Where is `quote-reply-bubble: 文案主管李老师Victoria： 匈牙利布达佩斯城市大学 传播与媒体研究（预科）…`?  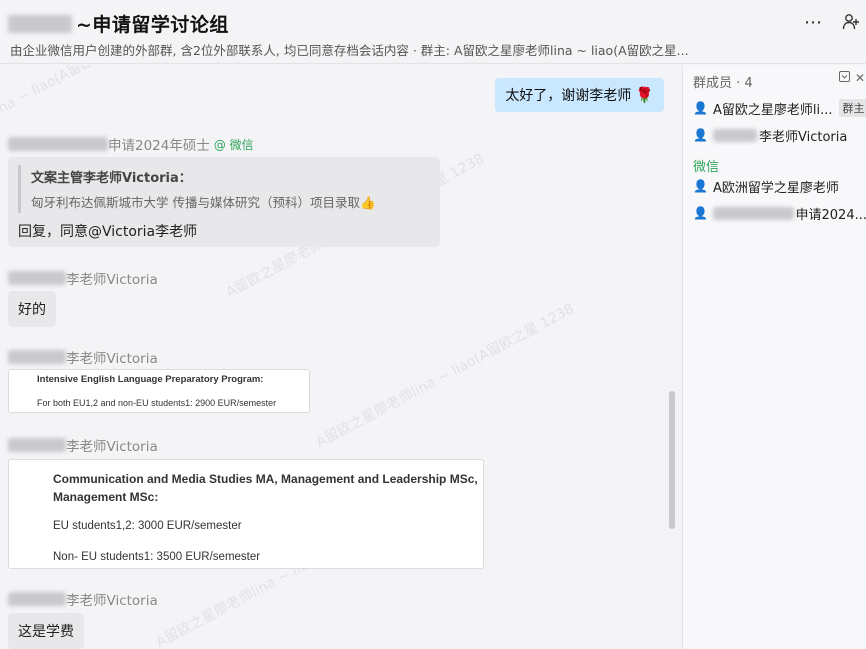
quote-reply-bubble: 文案主管李老师Victoria： 匈牙利布达佩斯城市大学 传播与媒体研究（预科）… is located at coordinates (224, 202).